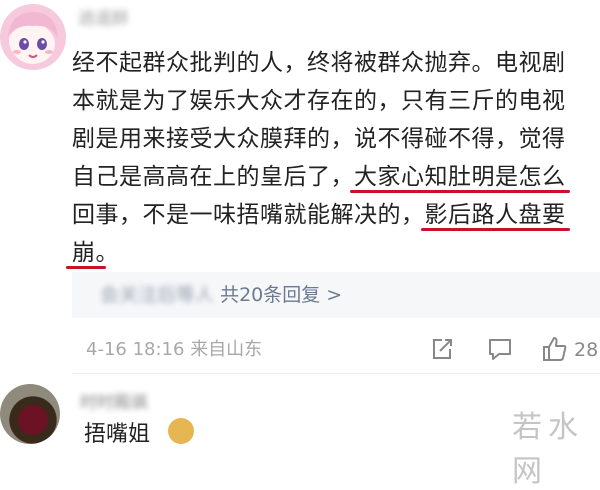 The height and width of the screenshot is (490, 600). I want to click on reply-username: 时时殿飒, so click(114, 403).